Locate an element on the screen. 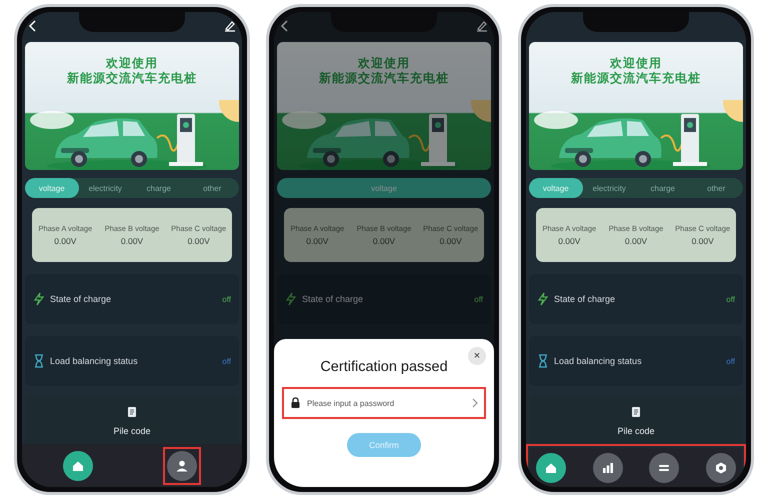 The width and height of the screenshot is (771, 497). settings-icon is located at coordinates (721, 468).